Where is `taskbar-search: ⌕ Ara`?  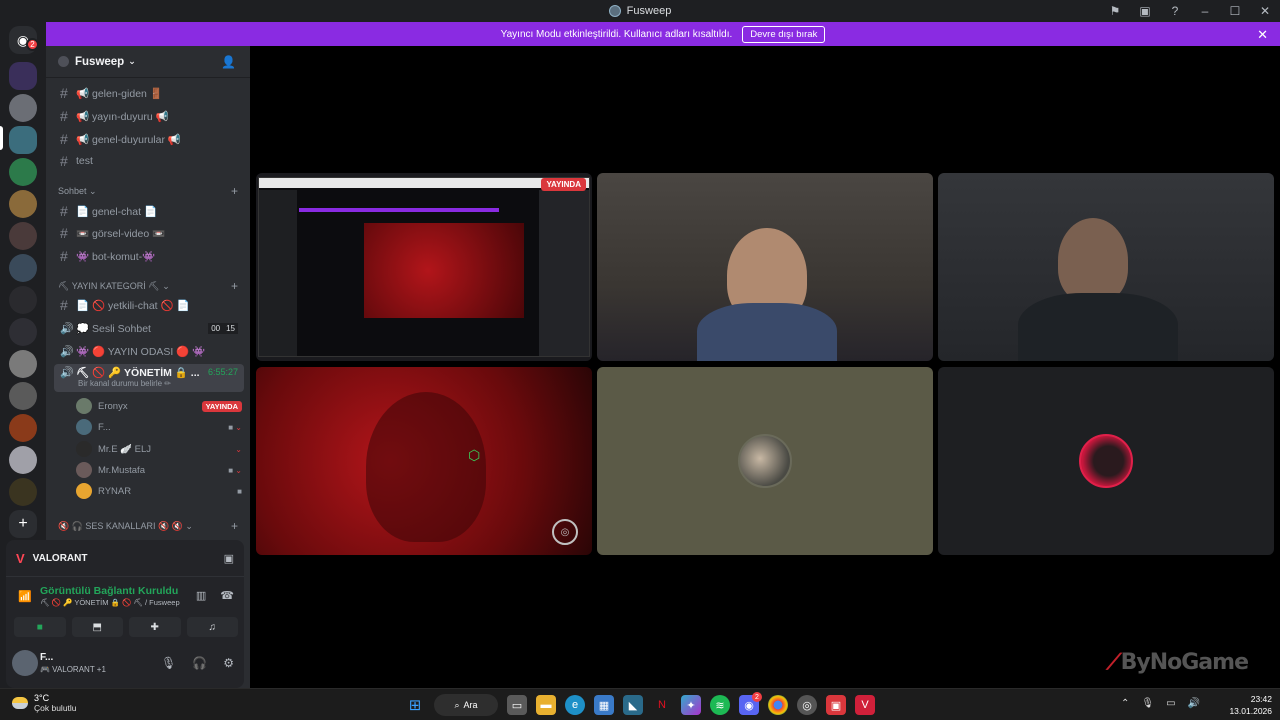 taskbar-search: ⌕ Ara is located at coordinates (466, 705).